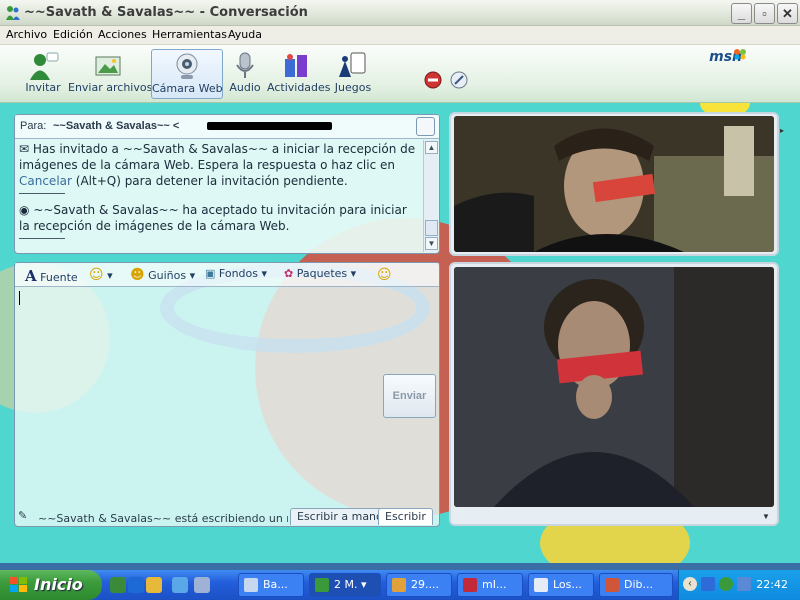 The image size is (800, 600). Describe the element at coordinates (137, 275) in the screenshot. I see `wink-icon: ☻` at that location.